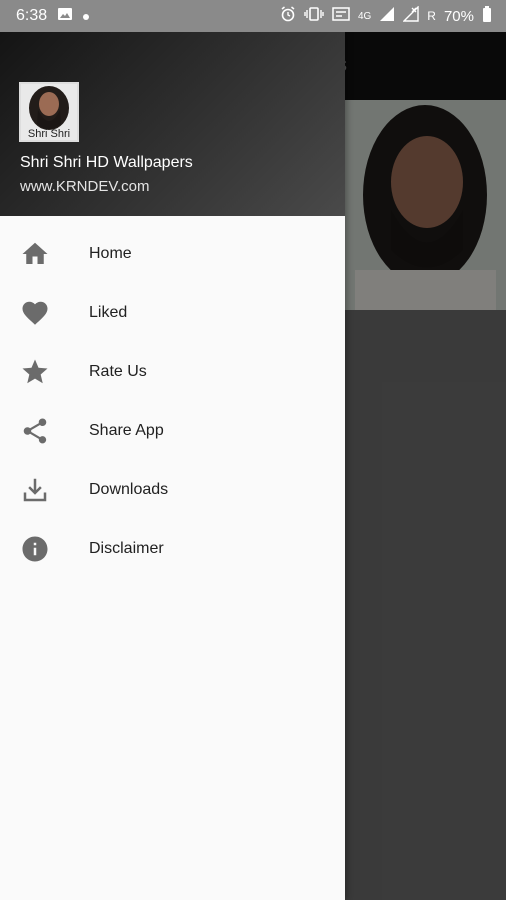  What do you see at coordinates (49, 112) in the screenshot?
I see `app-logo-avatar: Shri Shri` at bounding box center [49, 112].